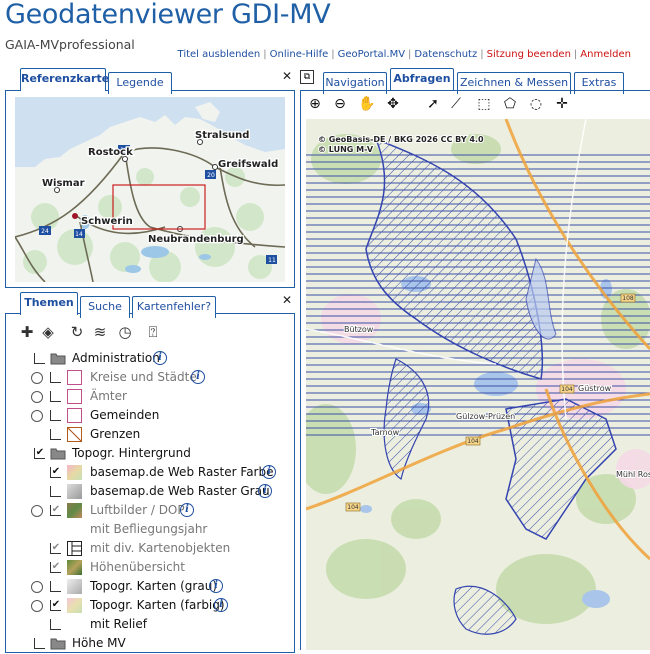 The height and width of the screenshot is (654, 650). What do you see at coordinates (219, 54) in the screenshot?
I see `link-titel-ausblenden: Titel ausblenden` at bounding box center [219, 54].